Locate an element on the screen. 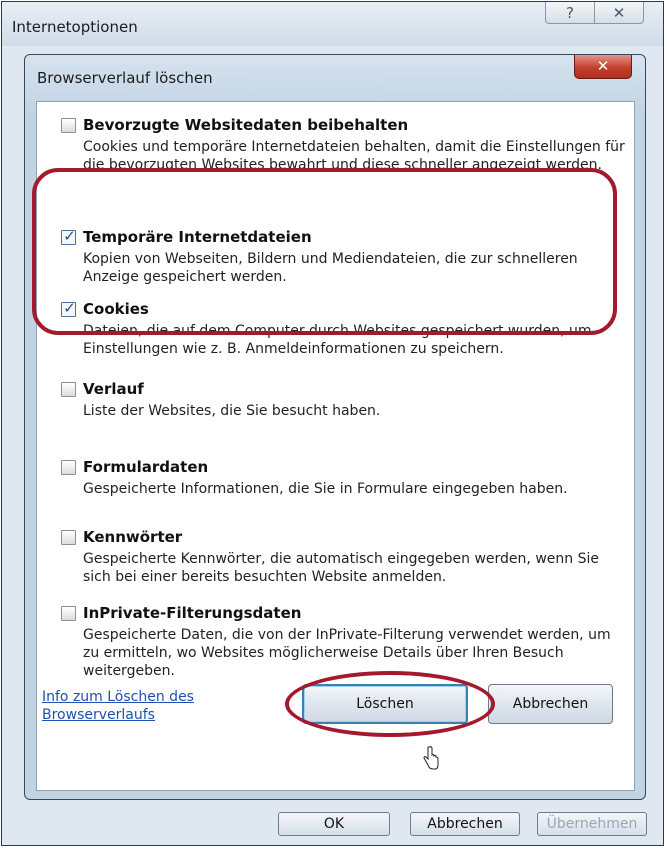  outer-button-bar: OK Abbrechen Übernehmen is located at coordinates (334, 826).